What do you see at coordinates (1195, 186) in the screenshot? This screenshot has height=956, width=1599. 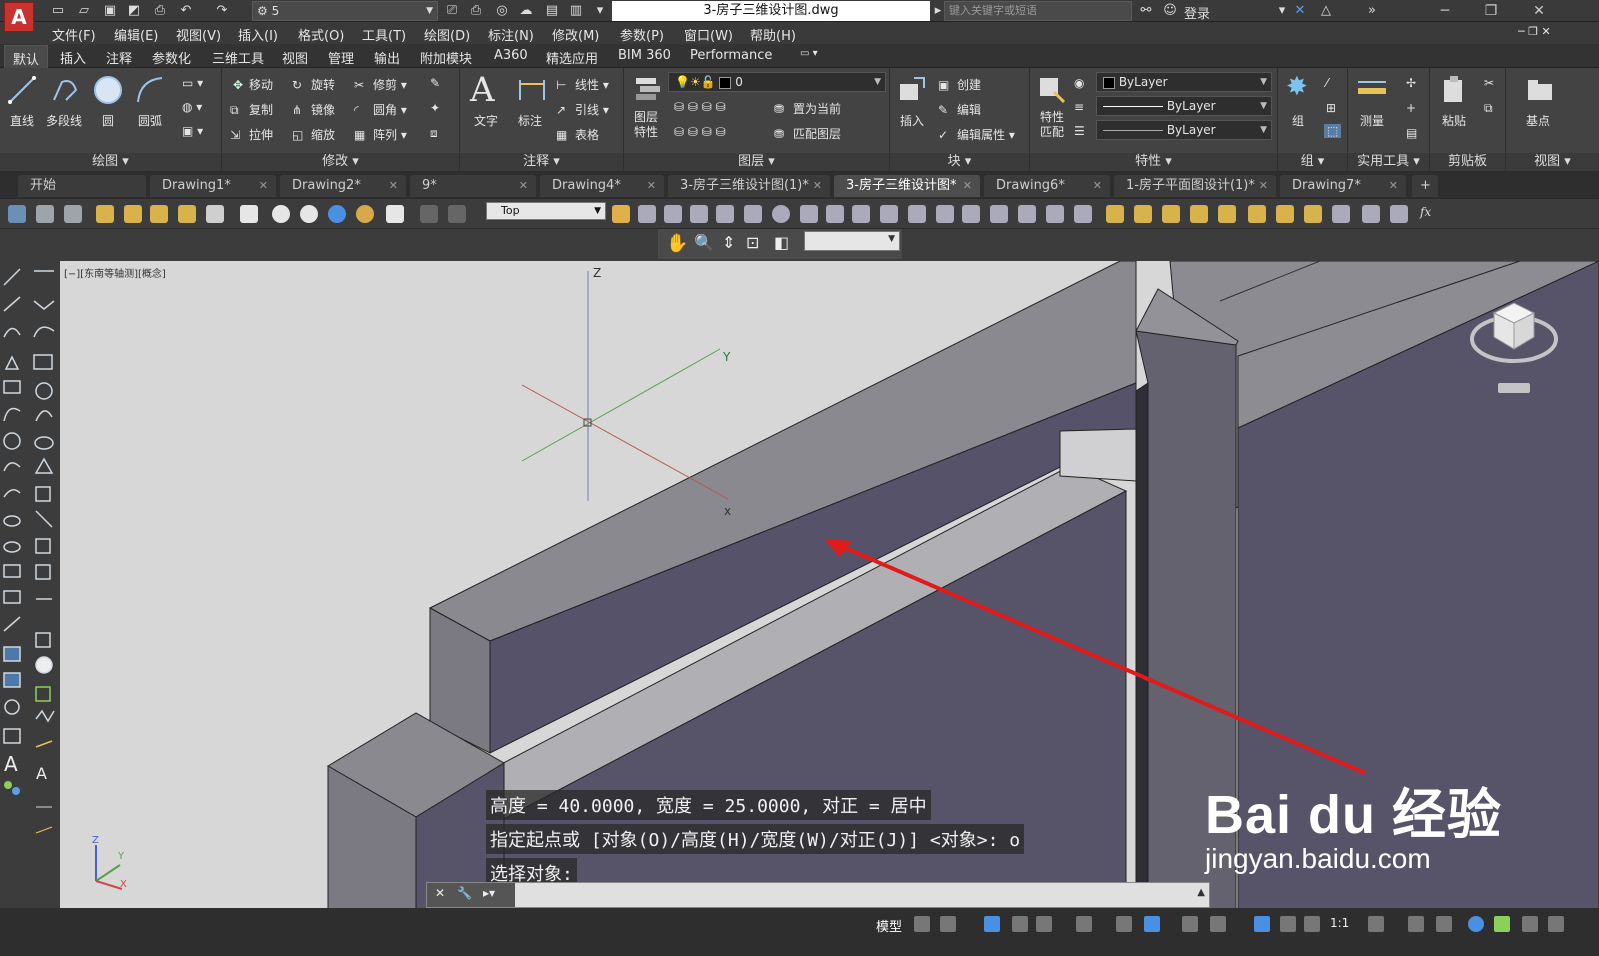 I see `doc-tab: 1-房子平面图设计(1)* ✕` at bounding box center [1195, 186].